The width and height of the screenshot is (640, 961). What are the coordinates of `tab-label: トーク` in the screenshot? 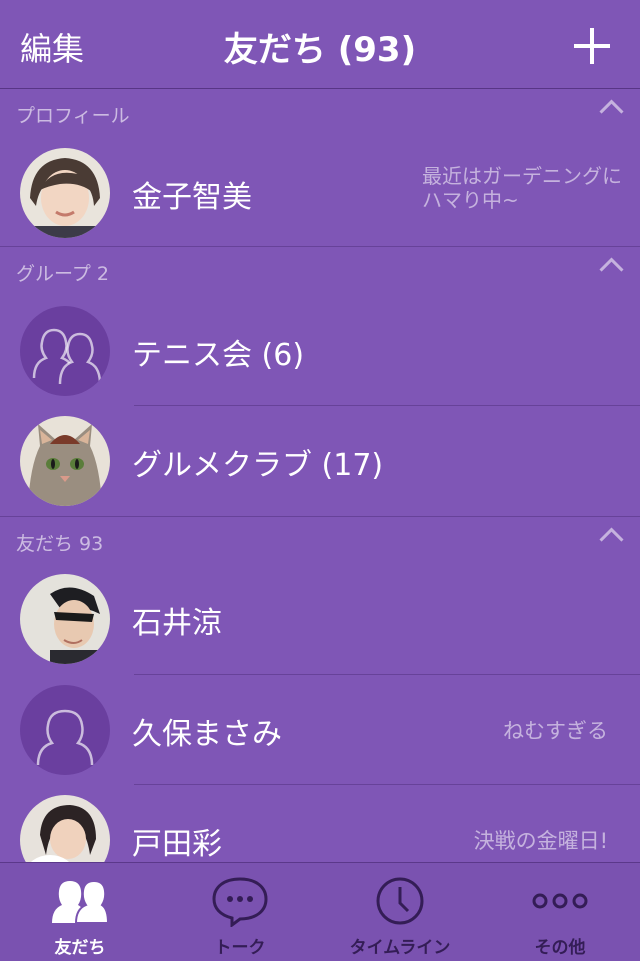 It's located at (240, 948).